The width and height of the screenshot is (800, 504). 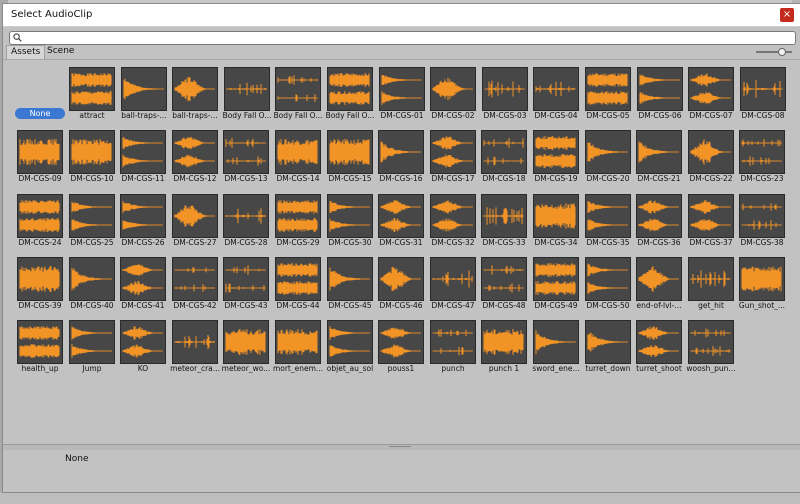 I want to click on audio-clip-item: DM-CGS-39, so click(x=42, y=287).